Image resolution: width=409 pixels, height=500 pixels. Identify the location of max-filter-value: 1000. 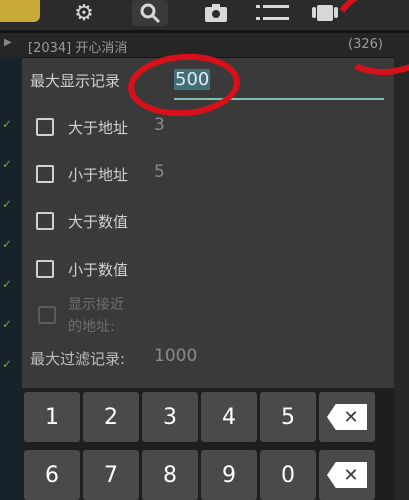
(175, 356).